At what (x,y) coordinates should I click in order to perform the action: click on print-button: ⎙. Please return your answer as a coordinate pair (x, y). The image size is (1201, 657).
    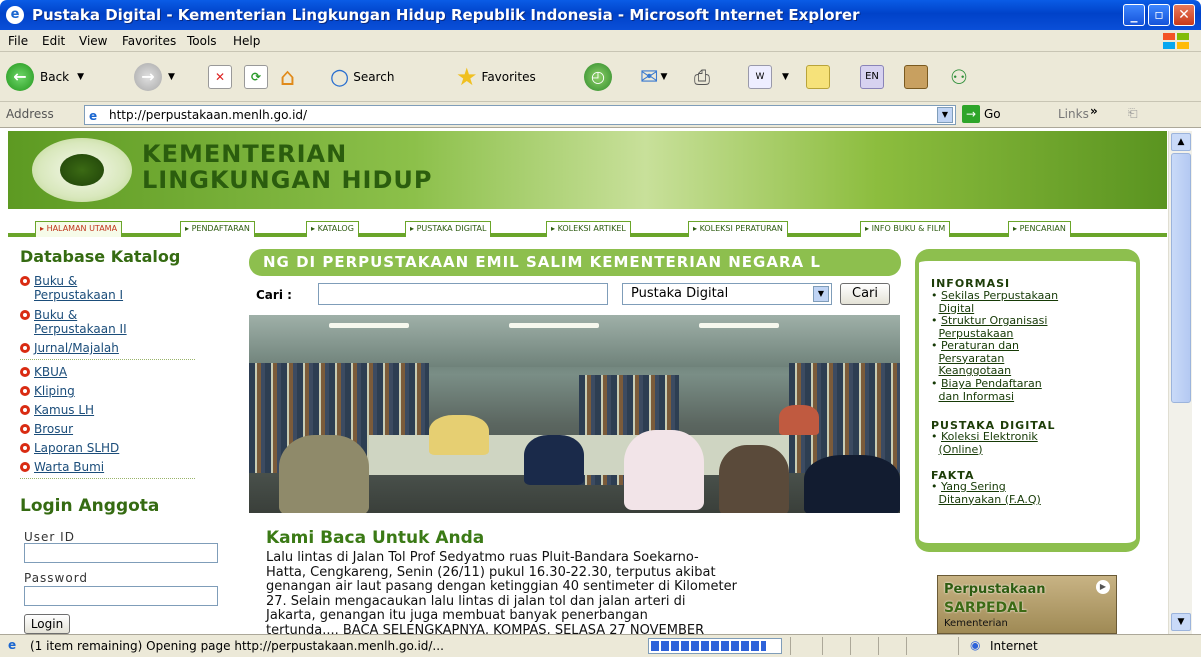
    Looking at the image, I should click on (702, 77).